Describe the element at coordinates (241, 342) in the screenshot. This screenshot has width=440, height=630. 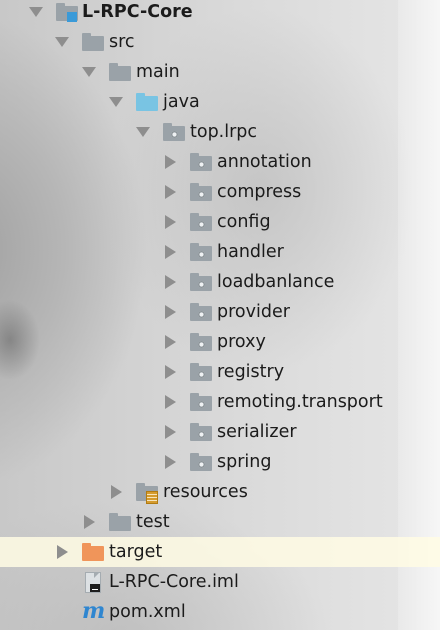
I see `tree-node-label: proxy` at that location.